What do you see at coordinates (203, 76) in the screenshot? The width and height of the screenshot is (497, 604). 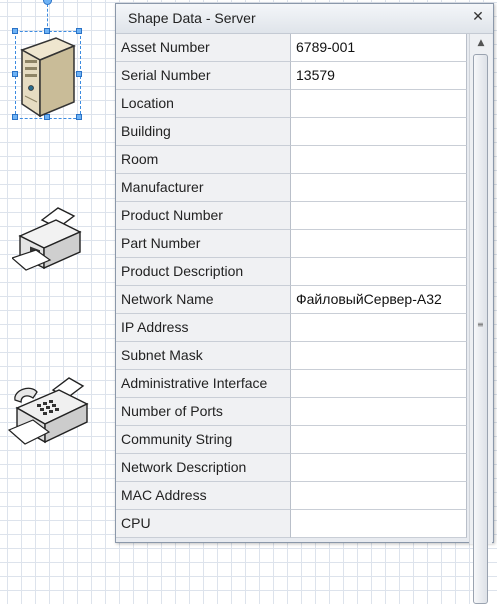 I see `field-label: Serial Number` at bounding box center [203, 76].